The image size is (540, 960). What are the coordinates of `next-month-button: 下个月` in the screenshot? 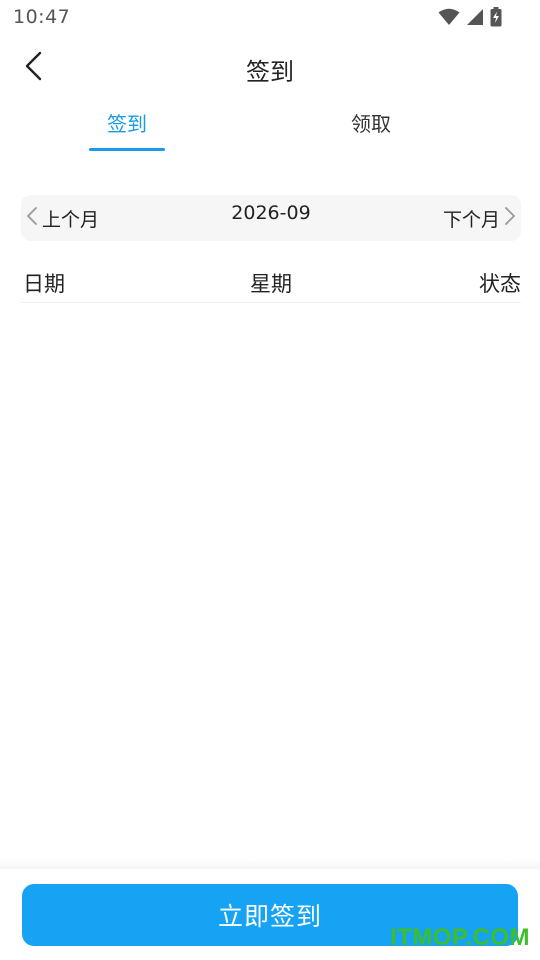 It's located at (479, 218).